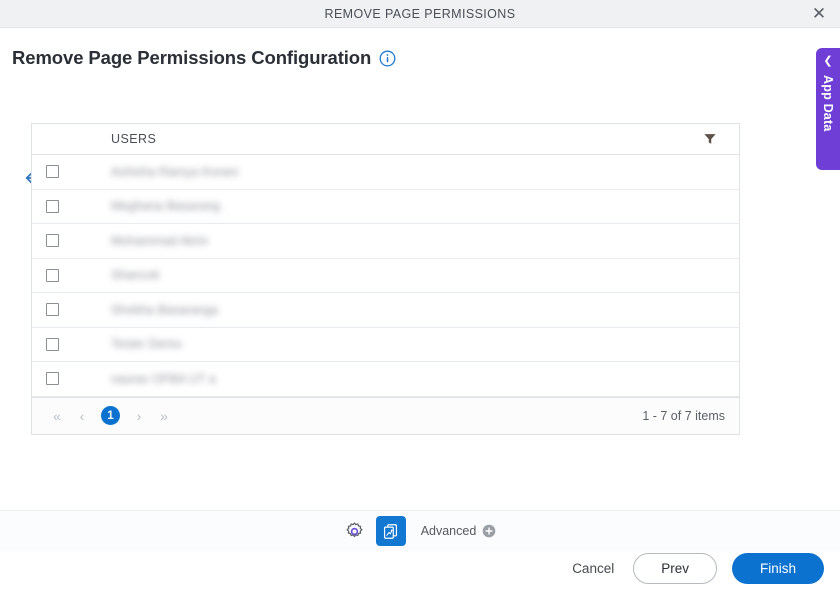  Describe the element at coordinates (139, 416) in the screenshot. I see `chevron-right-icon: ›` at that location.